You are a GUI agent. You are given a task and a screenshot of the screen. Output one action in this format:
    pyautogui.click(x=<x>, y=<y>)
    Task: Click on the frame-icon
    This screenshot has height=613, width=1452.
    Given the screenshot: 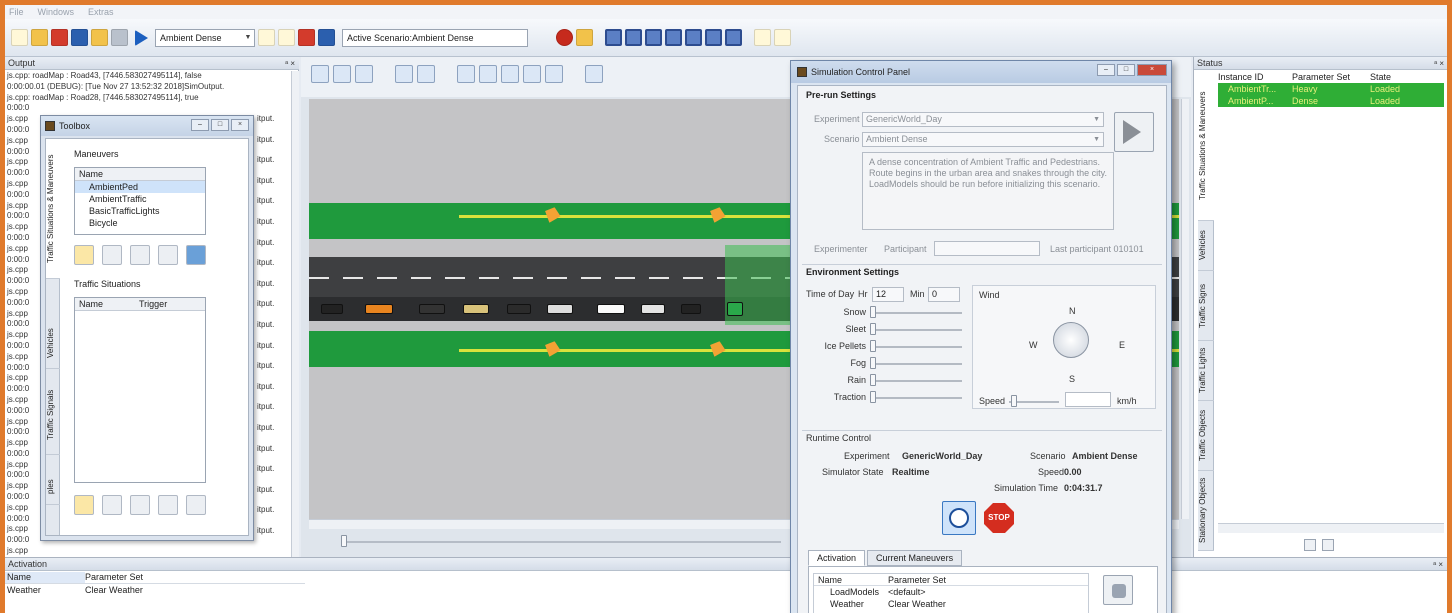 What is the action you would take?
    pyautogui.click(x=488, y=74)
    